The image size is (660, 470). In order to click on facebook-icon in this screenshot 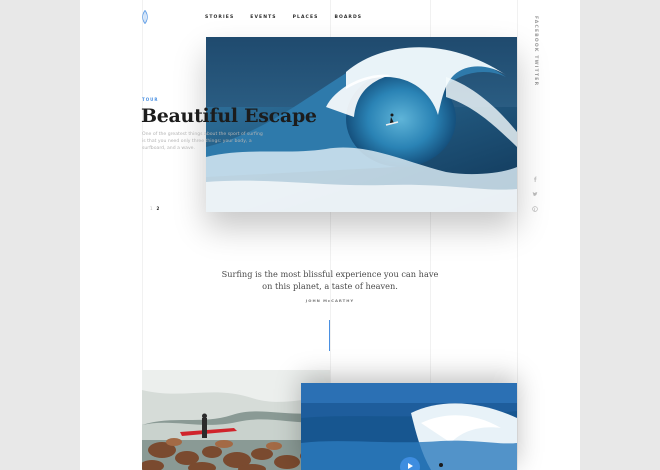, I will do `click(535, 179)`.